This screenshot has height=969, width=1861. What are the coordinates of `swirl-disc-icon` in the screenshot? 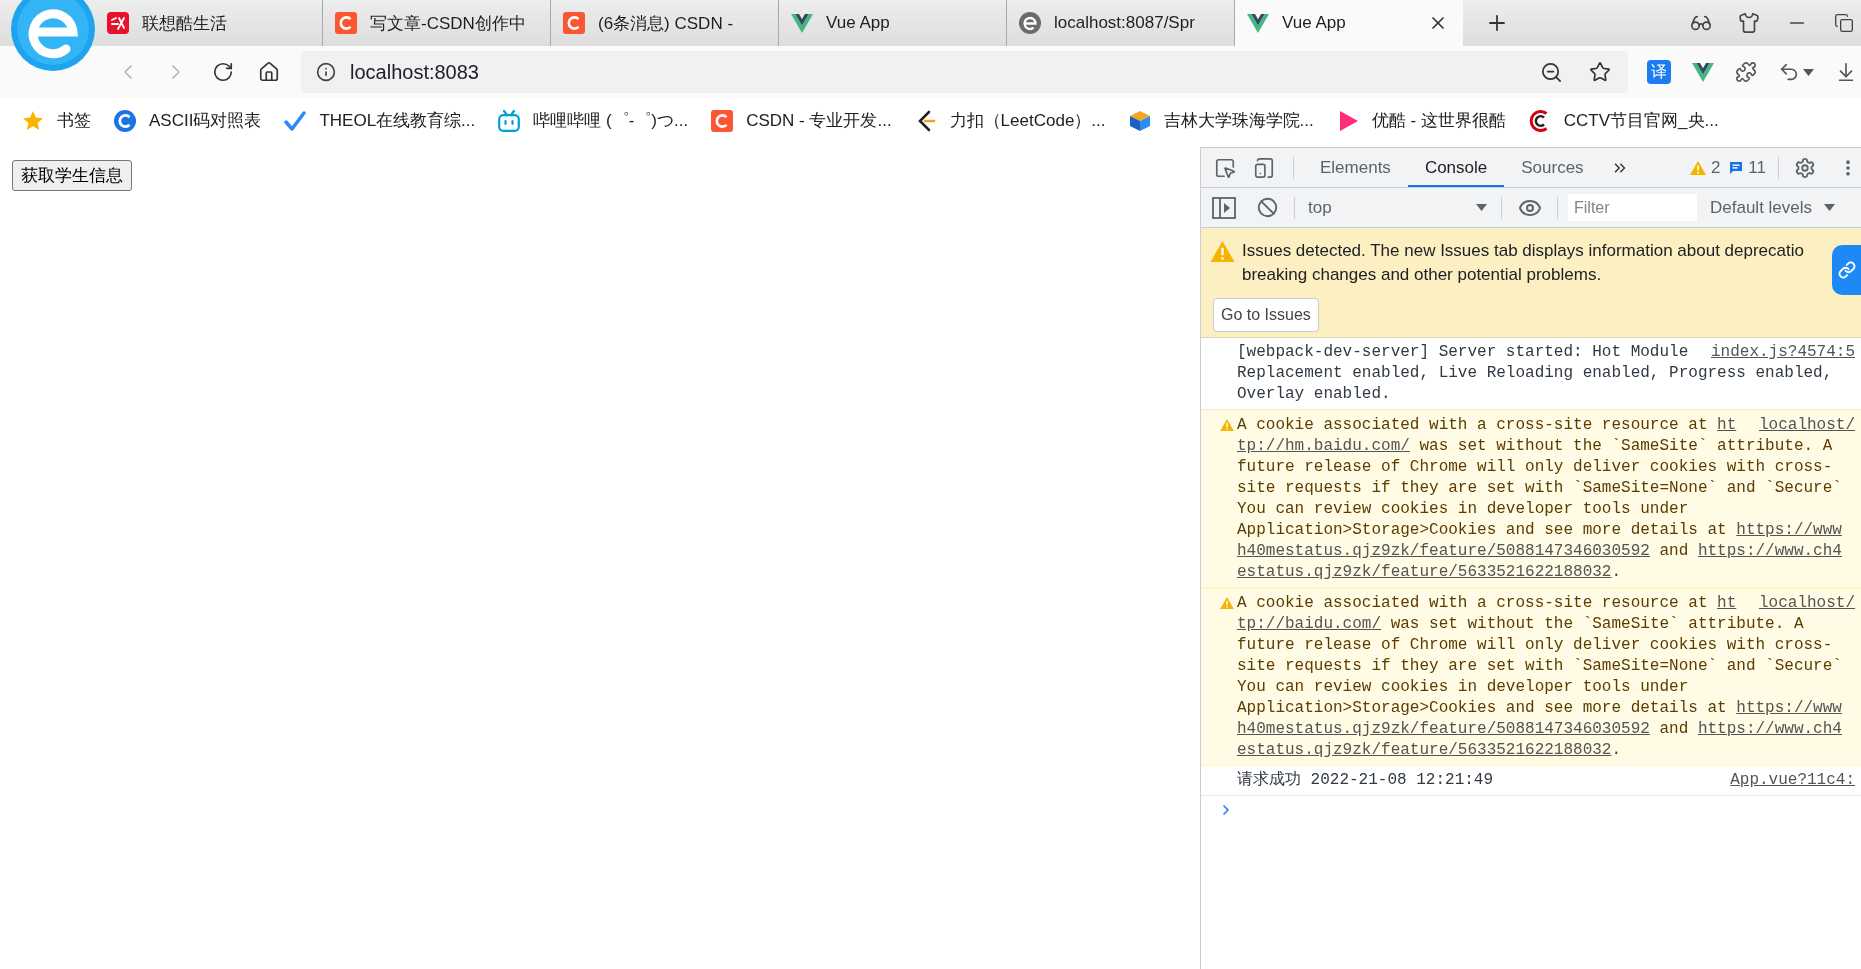 It's located at (1030, 23).